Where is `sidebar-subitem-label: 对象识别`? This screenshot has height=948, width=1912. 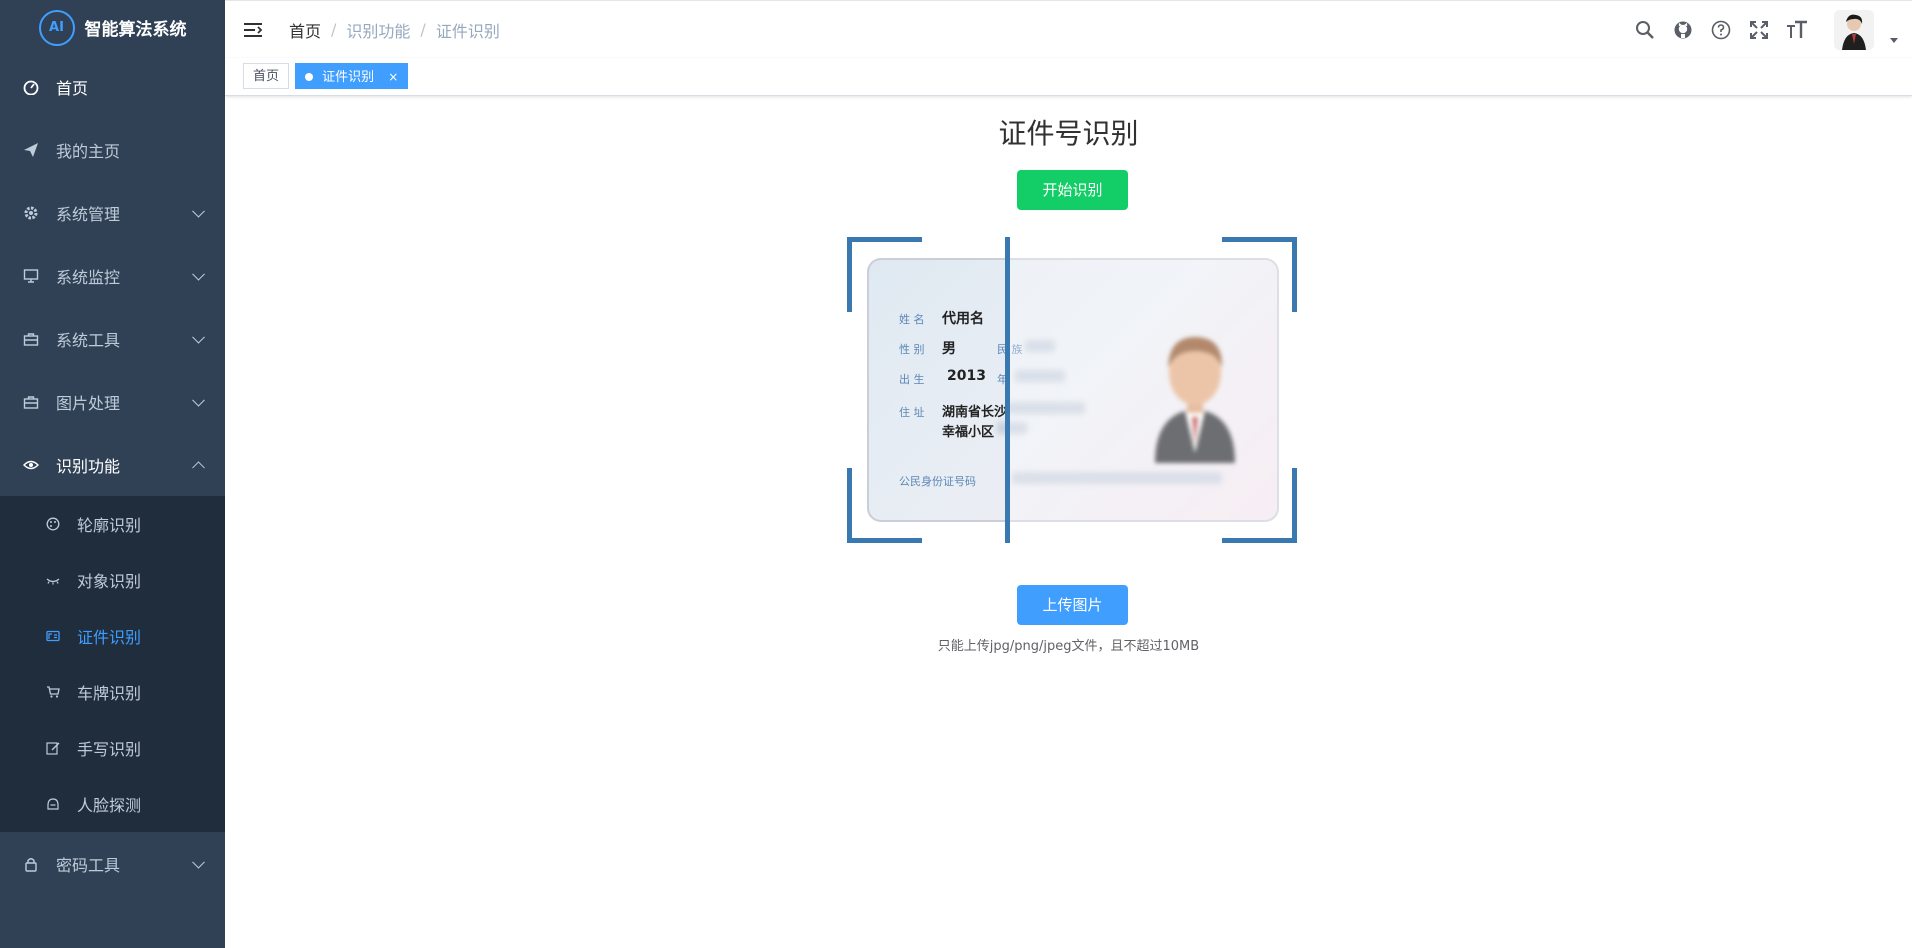
sidebar-subitem-label: 对象识别 is located at coordinates (109, 581).